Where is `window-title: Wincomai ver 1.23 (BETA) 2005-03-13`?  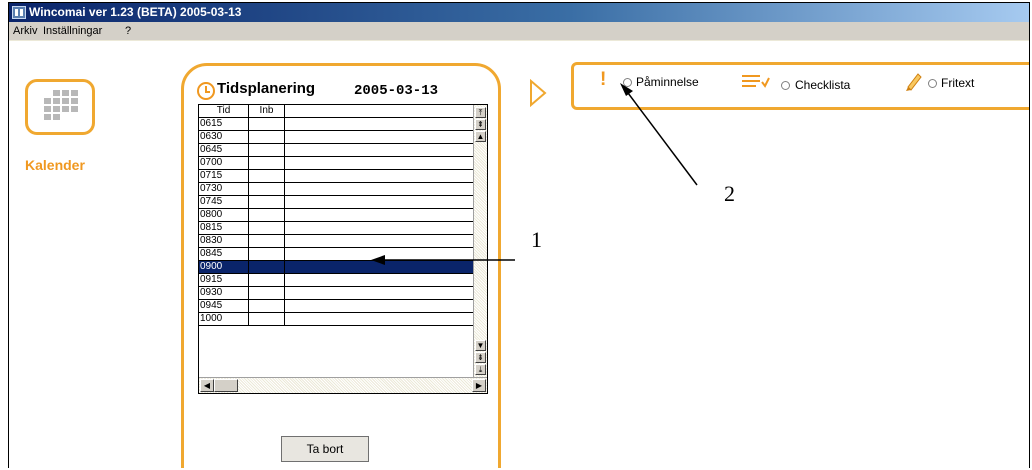
window-title: Wincomai ver 1.23 (BETA) 2005-03-13 is located at coordinates (135, 12).